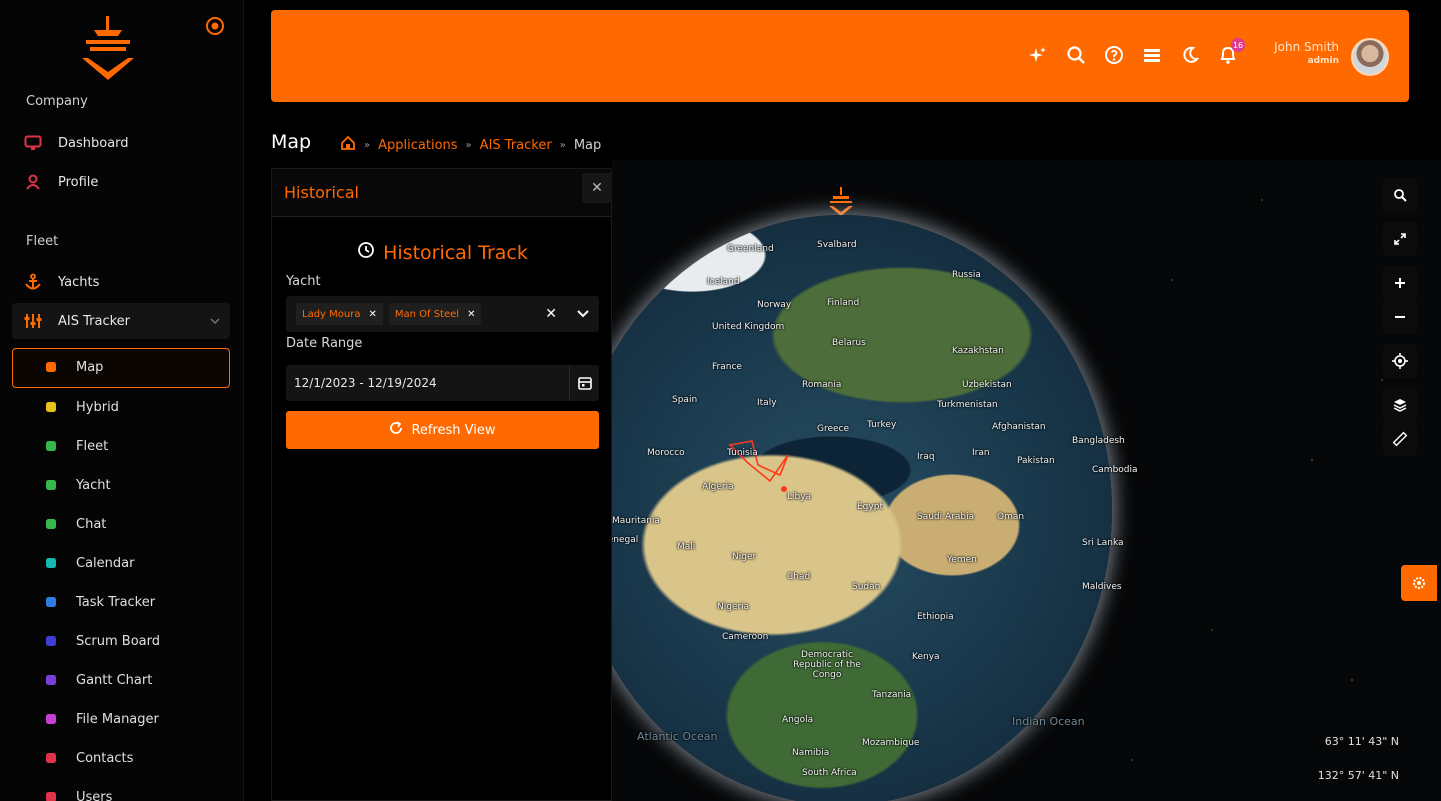 Image resolution: width=1441 pixels, height=801 pixels. I want to click on sidebar-item-profile: Profile, so click(125, 182).